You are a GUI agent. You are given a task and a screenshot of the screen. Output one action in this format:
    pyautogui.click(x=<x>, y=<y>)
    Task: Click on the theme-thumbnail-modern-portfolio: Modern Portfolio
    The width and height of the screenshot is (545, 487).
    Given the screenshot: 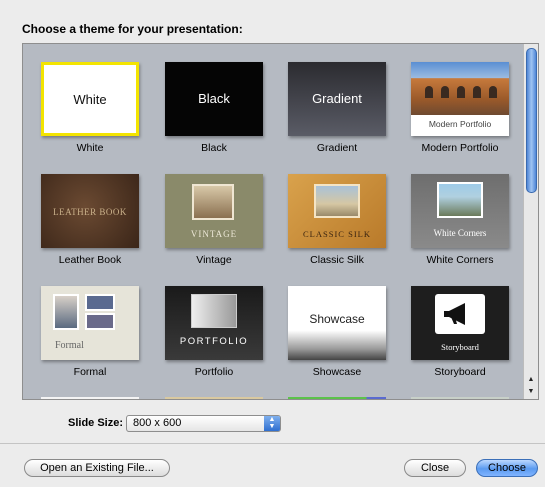 What is the action you would take?
    pyautogui.click(x=460, y=99)
    